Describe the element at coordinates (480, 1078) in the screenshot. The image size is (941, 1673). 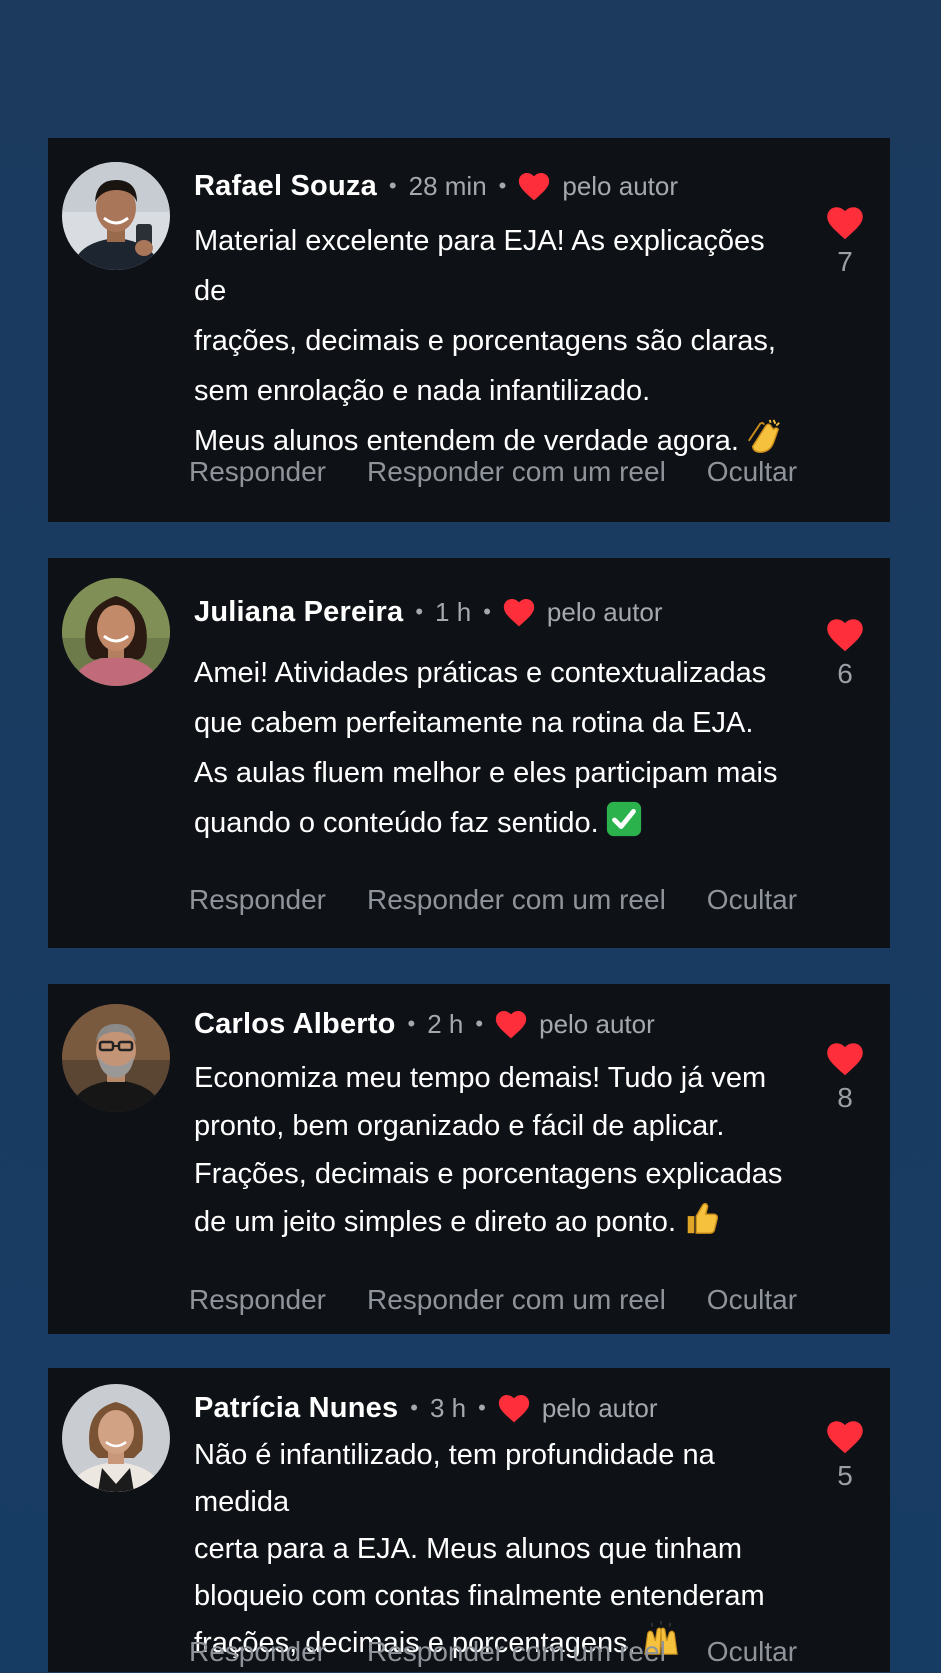
I see `comment-line: Economiza meu tempo demais! Tudo já vem` at that location.